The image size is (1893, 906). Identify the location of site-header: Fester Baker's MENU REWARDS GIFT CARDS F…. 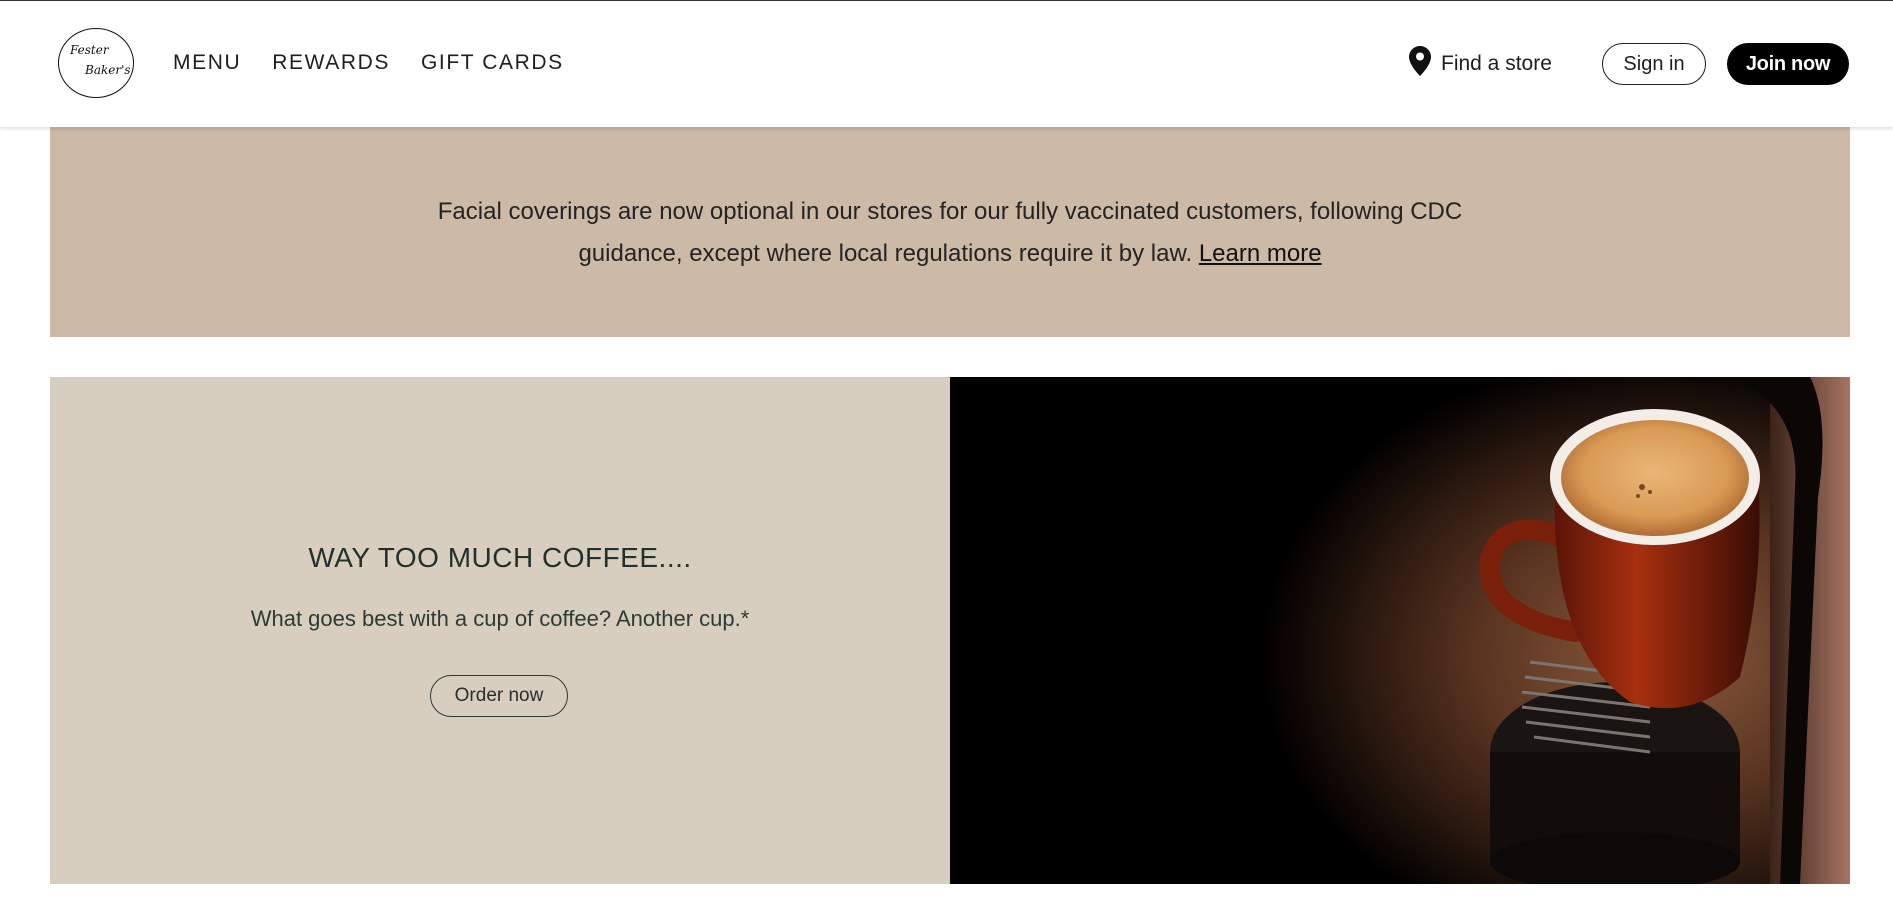
(946, 64).